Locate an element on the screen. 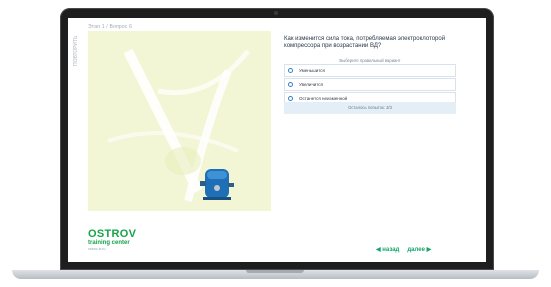 The height and width of the screenshot is (287, 551). hint-text: Выберите правильный вариант is located at coordinates (370, 60).